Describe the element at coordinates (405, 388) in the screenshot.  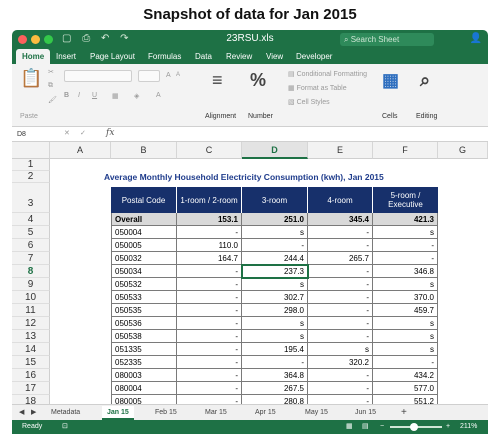
I see `table-cell: 577.0` at that location.